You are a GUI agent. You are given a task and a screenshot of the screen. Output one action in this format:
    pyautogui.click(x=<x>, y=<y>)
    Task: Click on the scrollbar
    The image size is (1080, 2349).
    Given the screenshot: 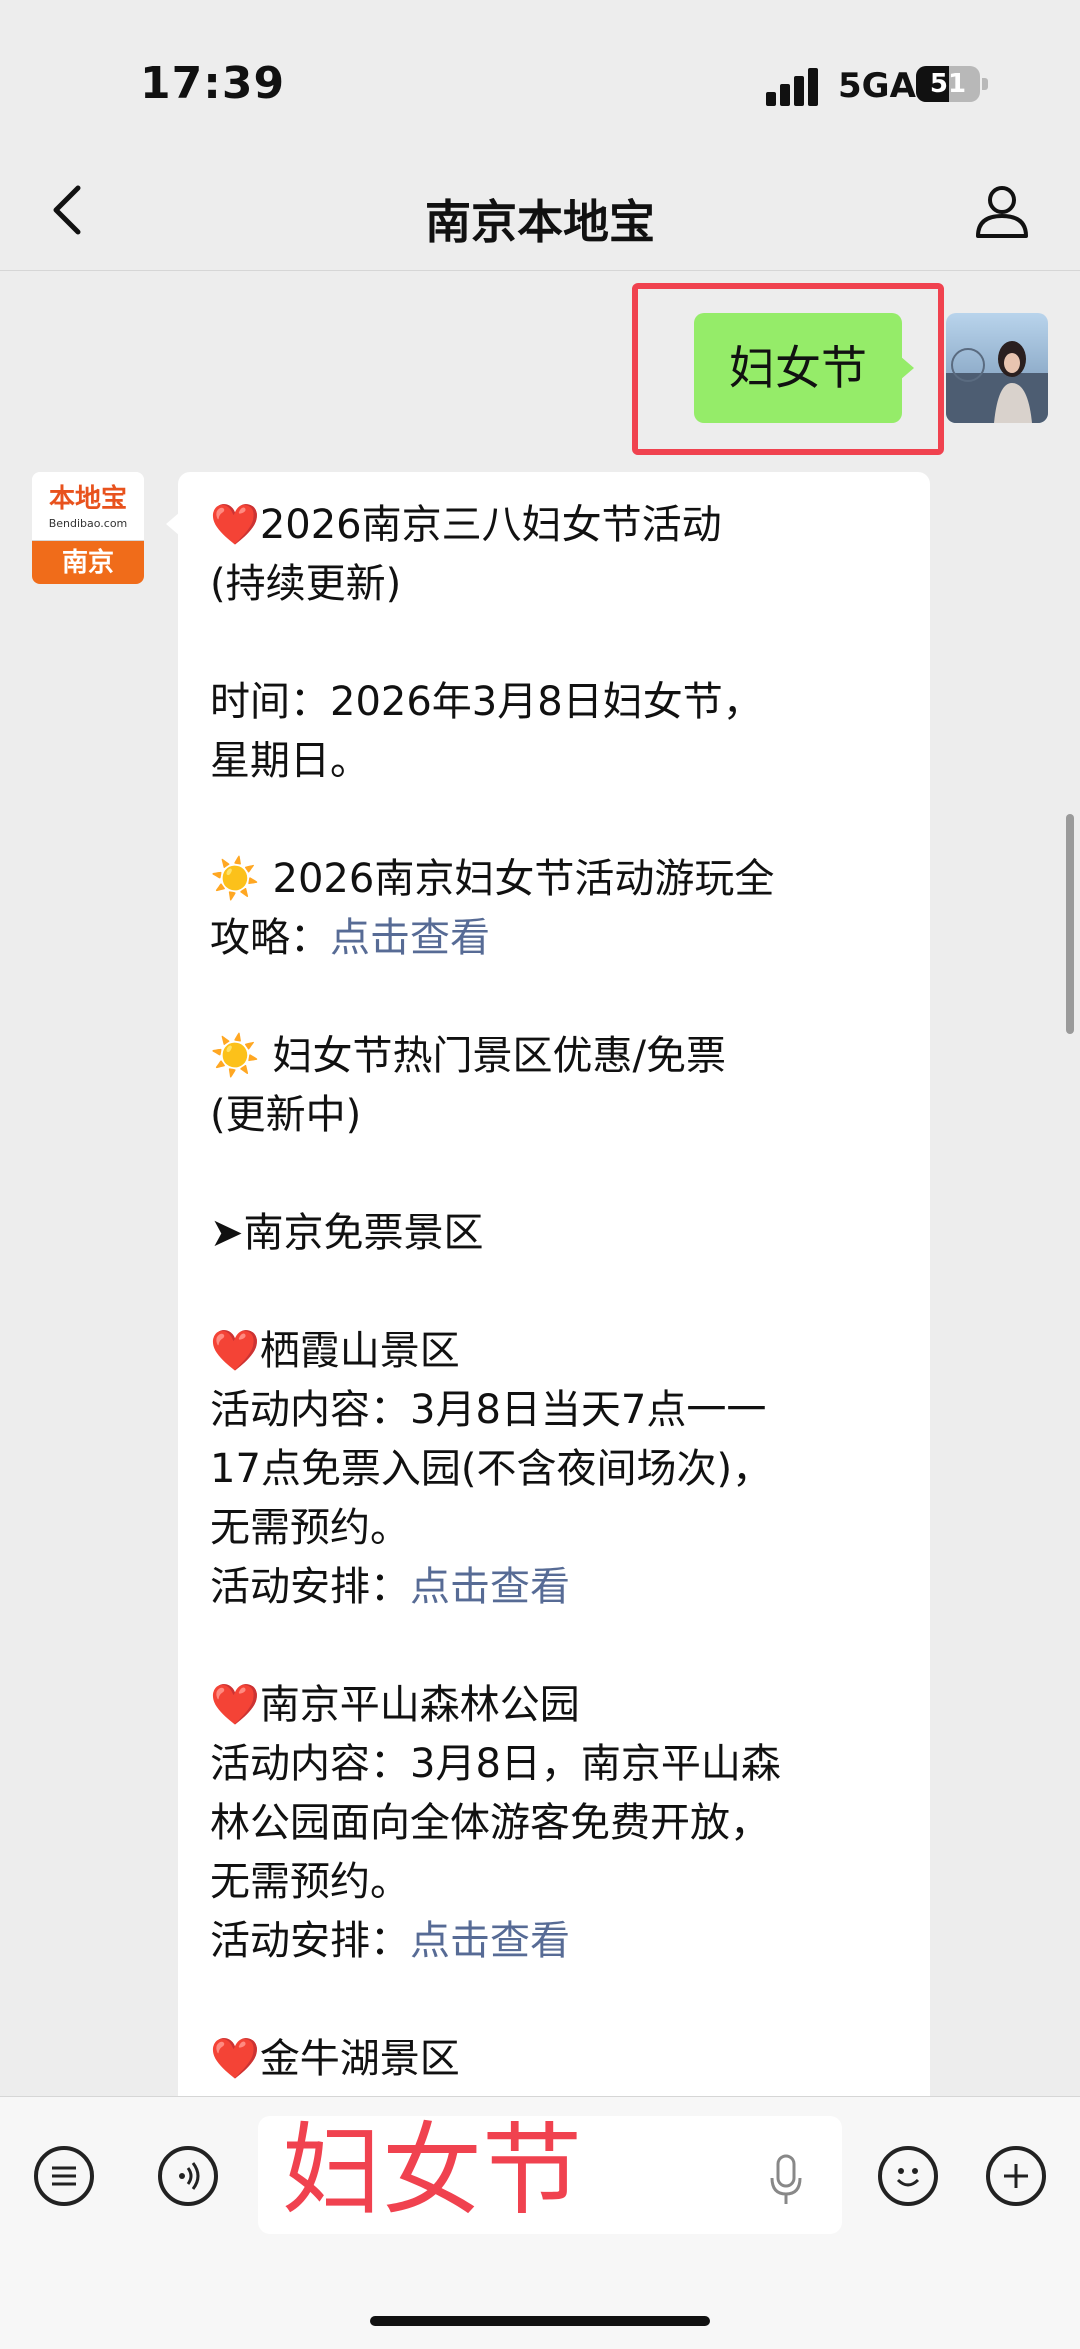 What is the action you would take?
    pyautogui.click(x=1070, y=924)
    